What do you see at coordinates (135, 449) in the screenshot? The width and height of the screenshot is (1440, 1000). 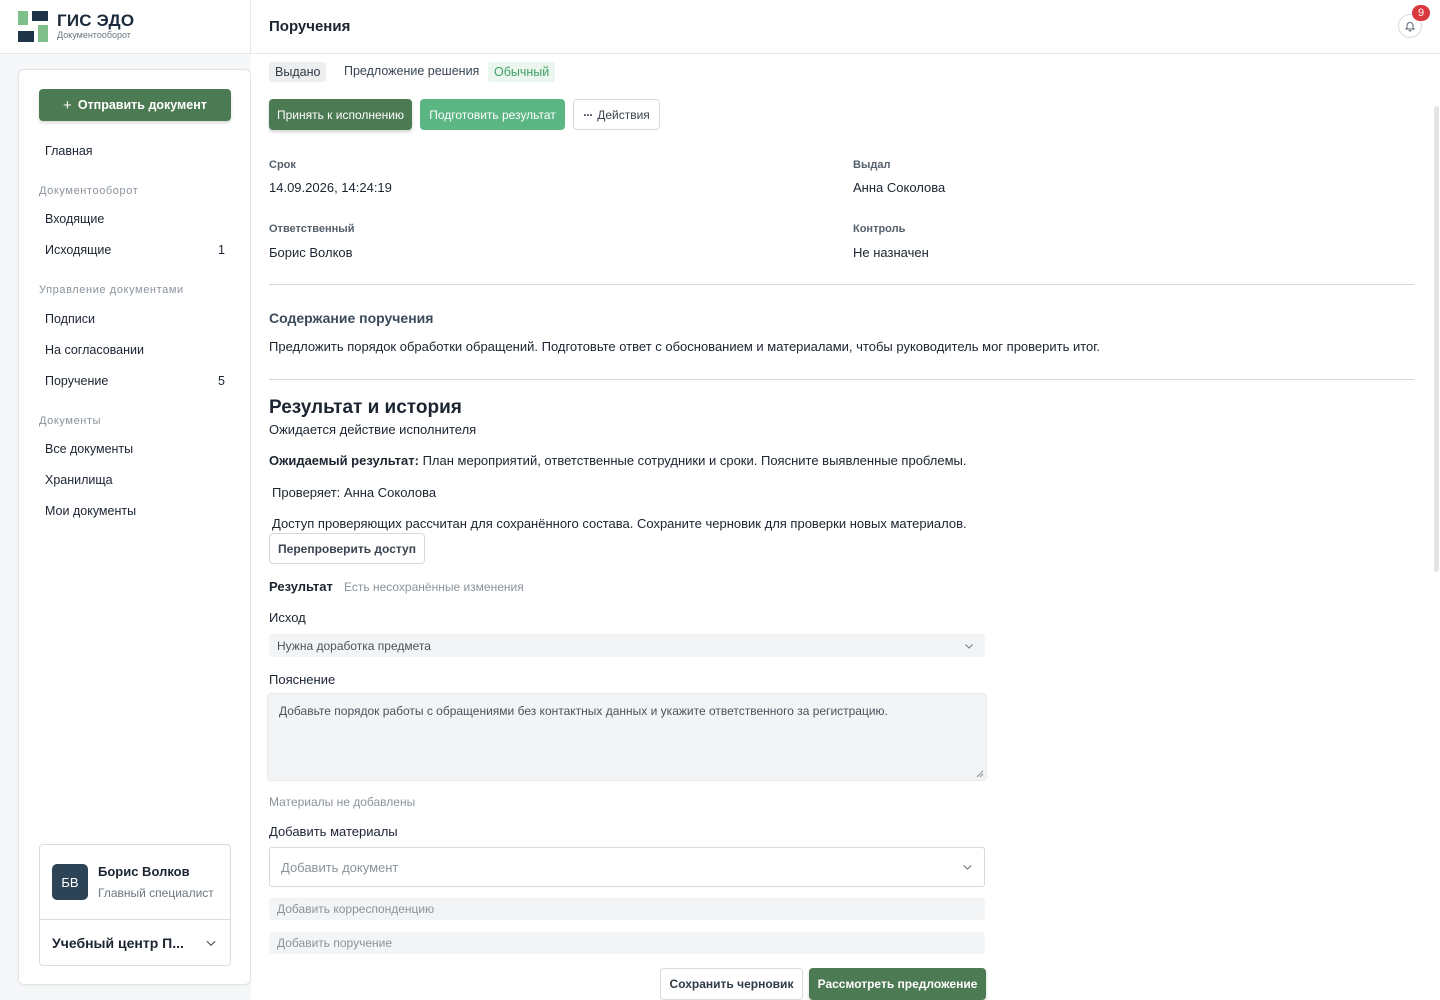 I see `sidebar-item-all-documents: Все документы` at bounding box center [135, 449].